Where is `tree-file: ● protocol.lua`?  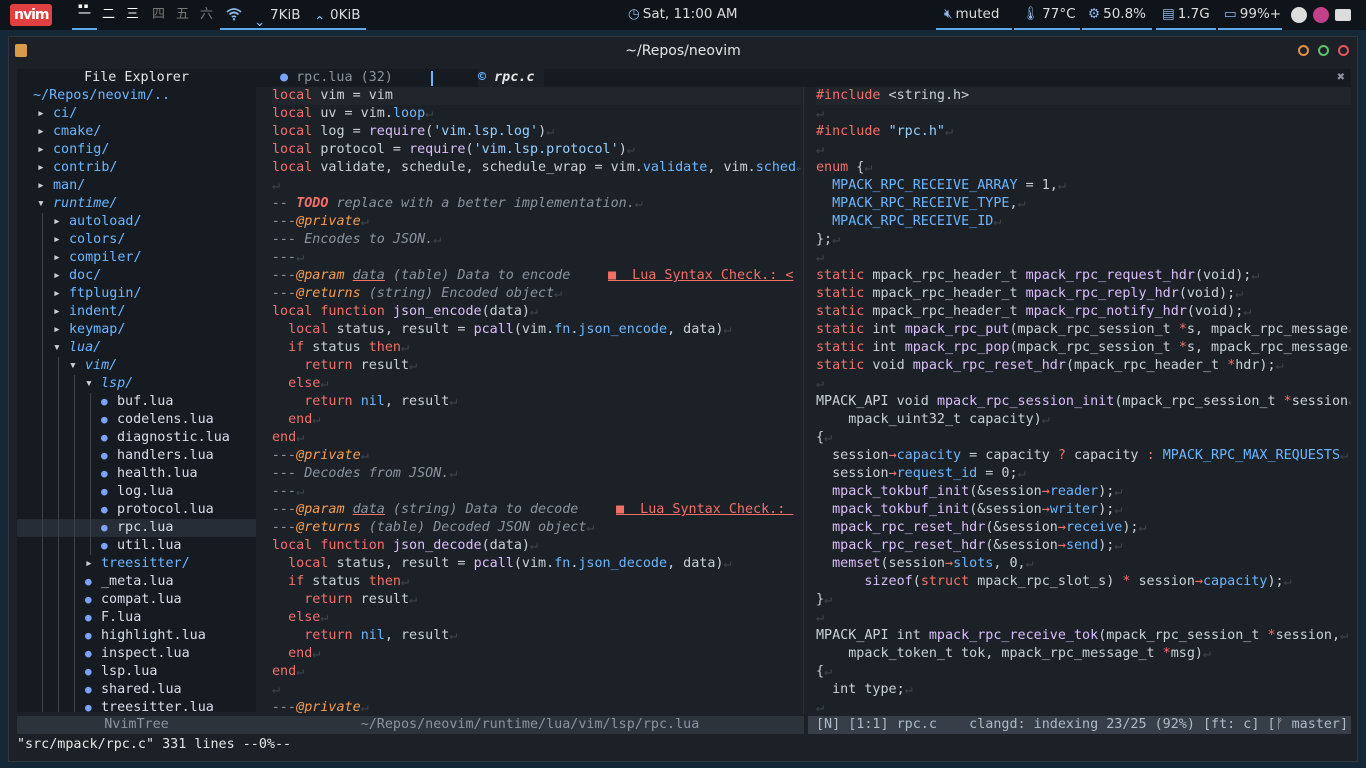 tree-file: ● protocol.lua is located at coordinates (136, 510).